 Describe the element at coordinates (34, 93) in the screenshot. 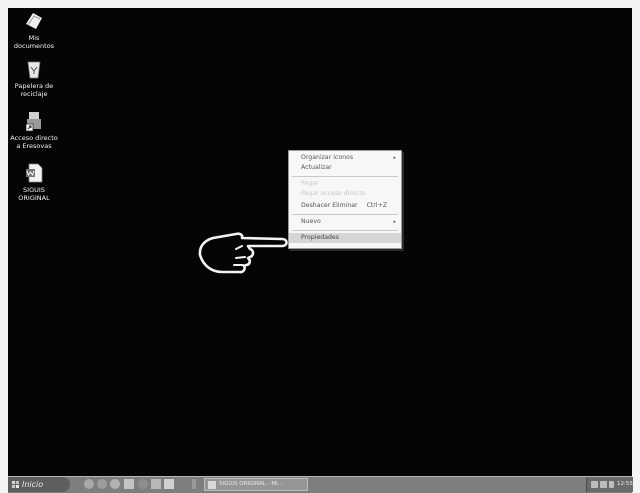

I see `desktop-icon-label: reciclaje` at that location.